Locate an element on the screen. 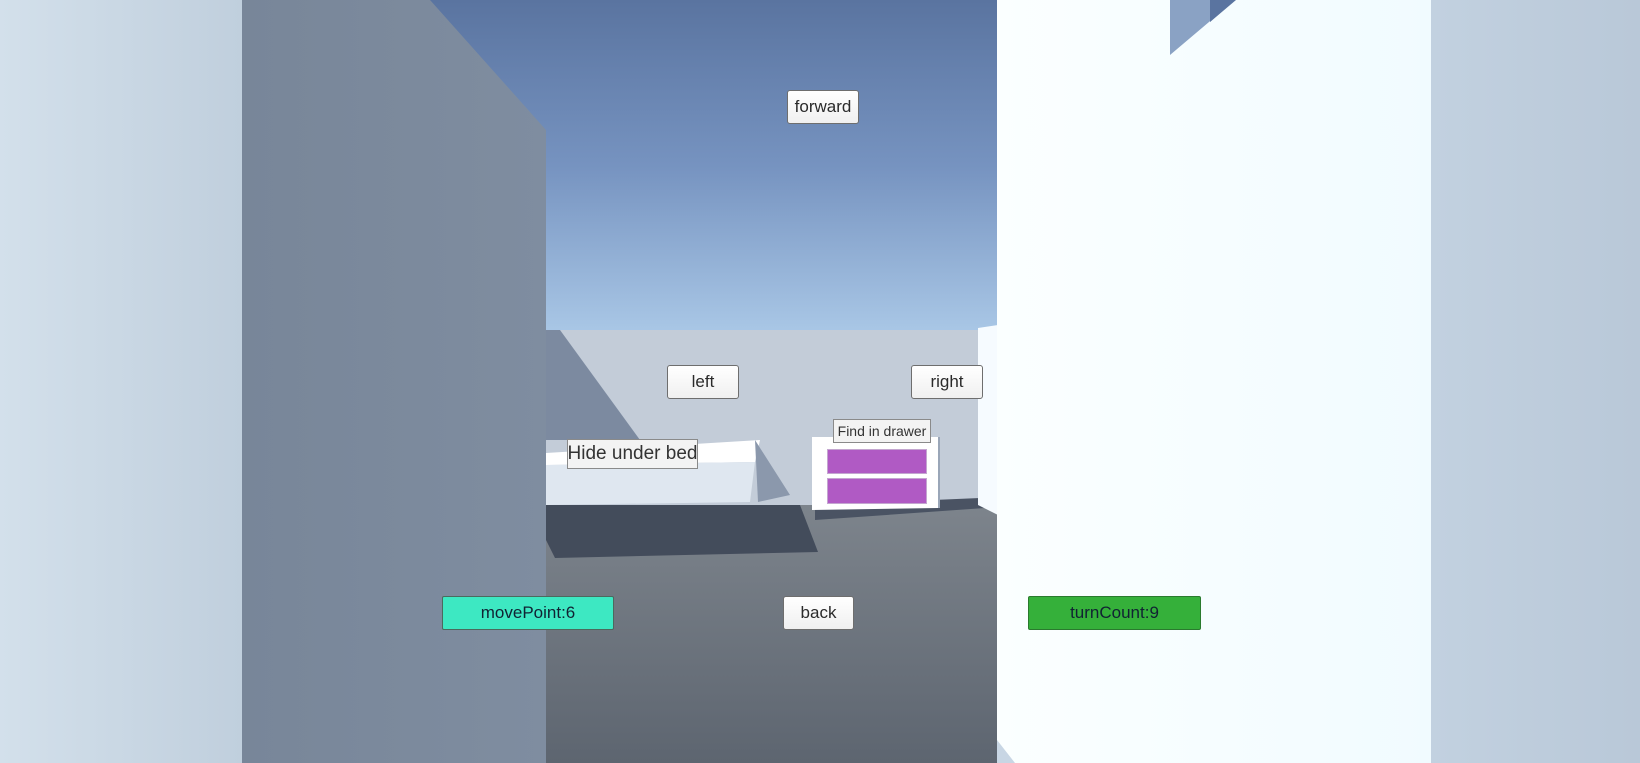 Image resolution: width=1640 pixels, height=763 pixels. left-button: left is located at coordinates (703, 382).